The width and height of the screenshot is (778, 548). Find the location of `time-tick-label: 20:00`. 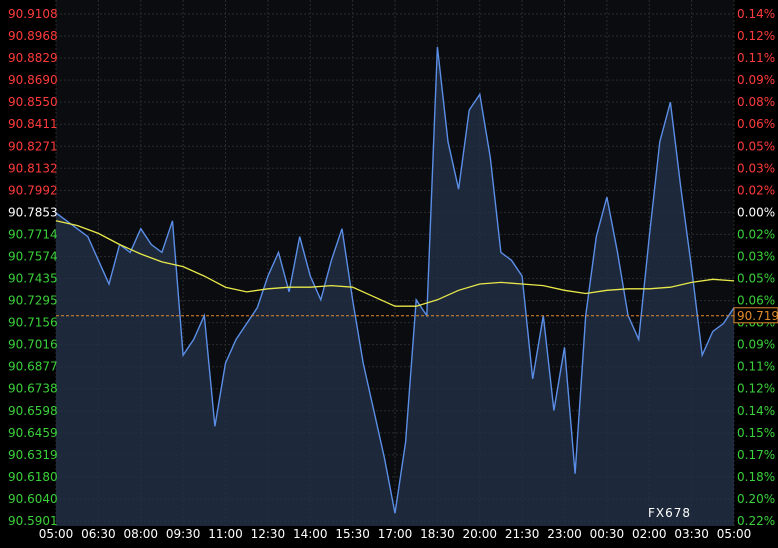

time-tick-label: 20:00 is located at coordinates (479, 534).